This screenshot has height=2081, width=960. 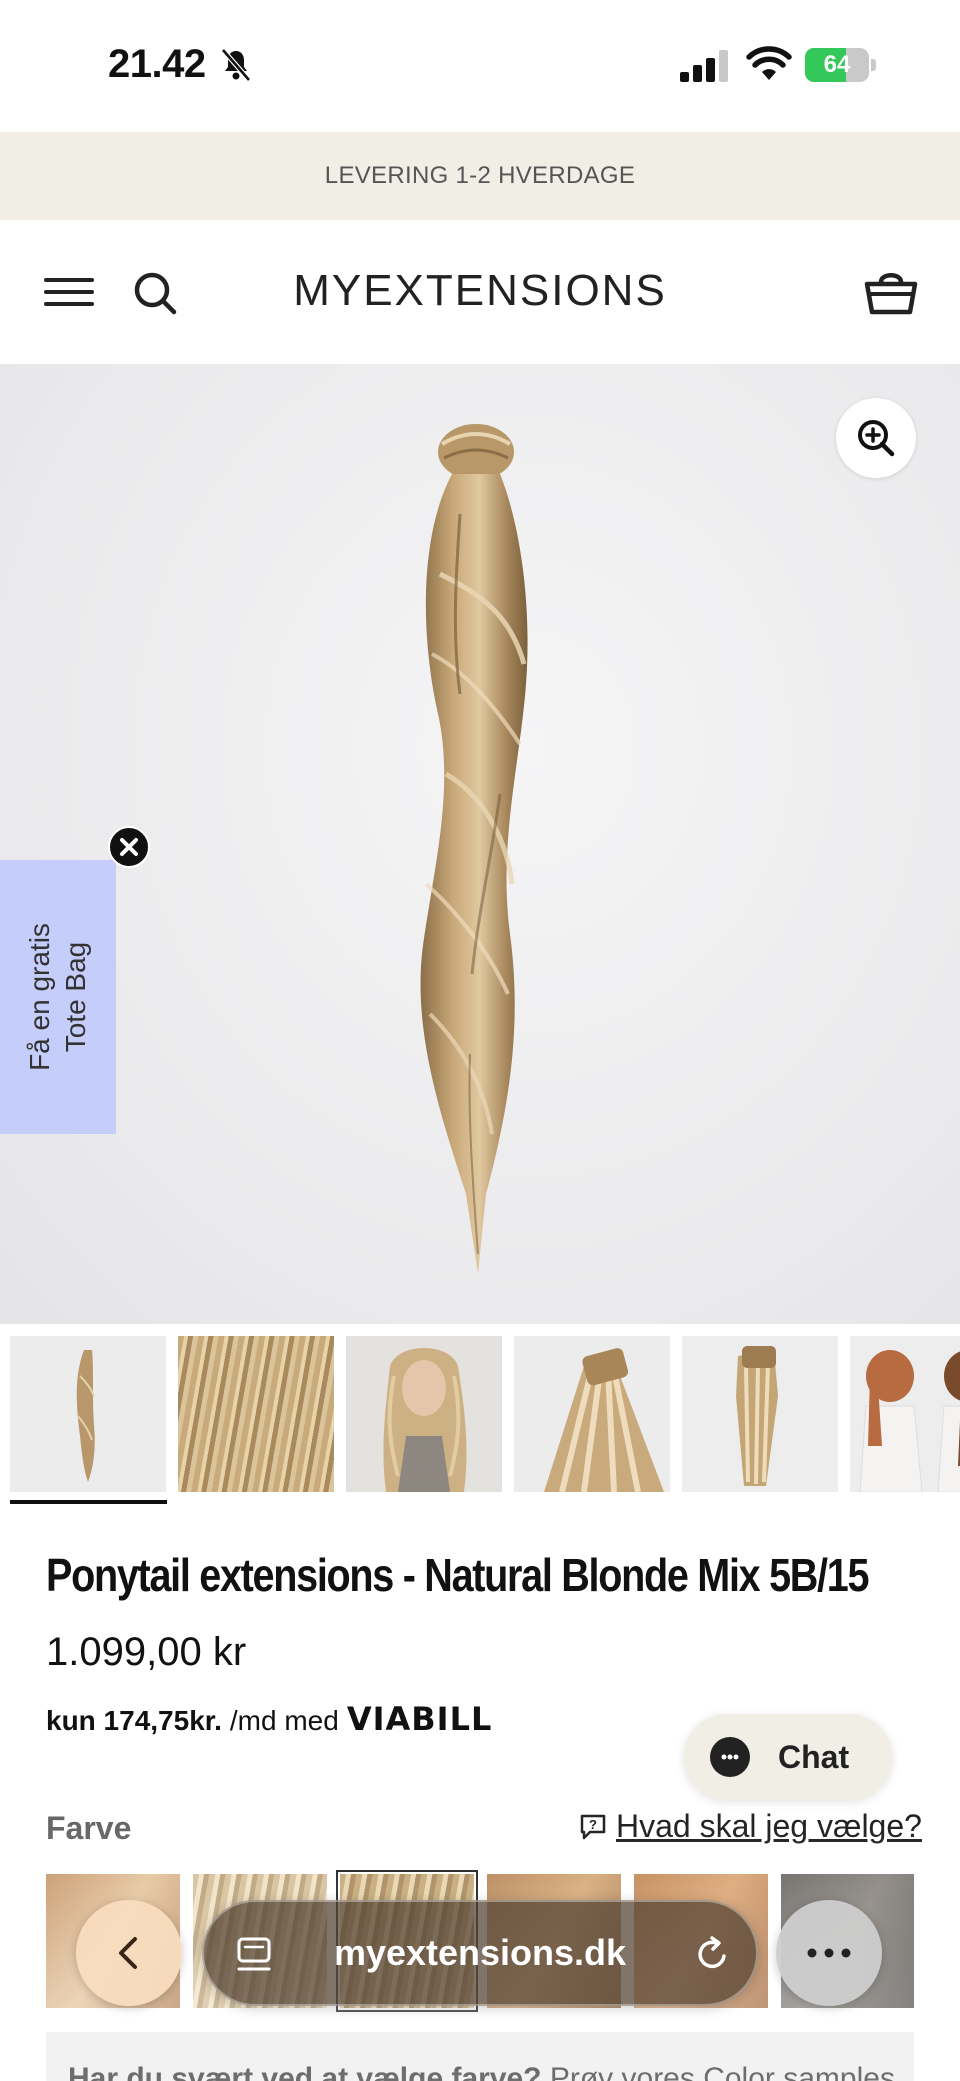 What do you see at coordinates (480, 292) in the screenshot?
I see `site-header: MYEXTENSIONS` at bounding box center [480, 292].